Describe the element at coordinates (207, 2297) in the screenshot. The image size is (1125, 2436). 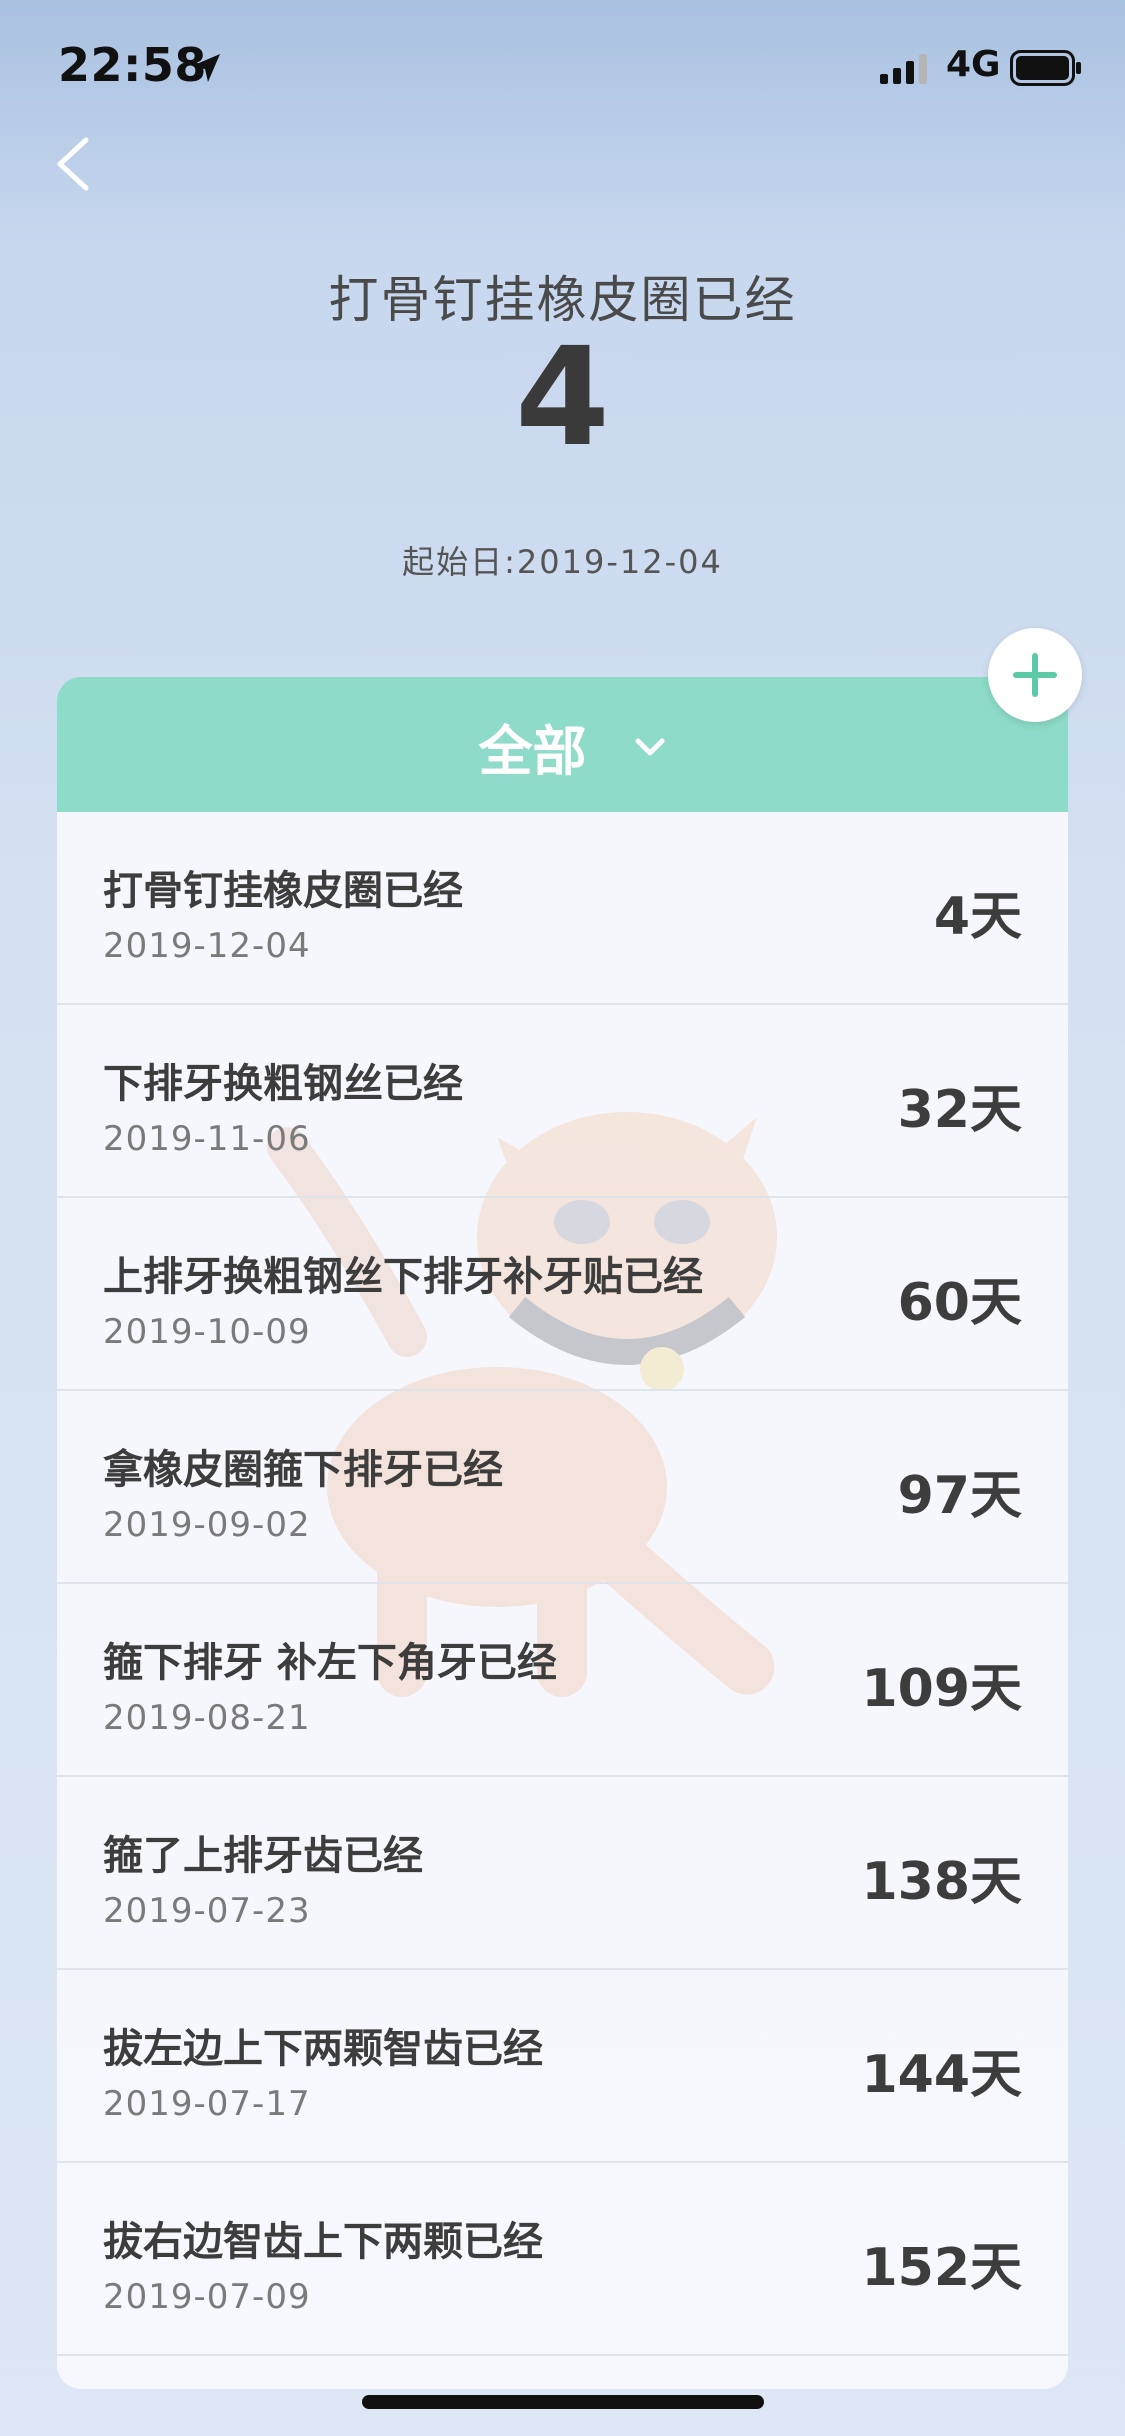
I see `item-date: 2019-07-09` at that location.